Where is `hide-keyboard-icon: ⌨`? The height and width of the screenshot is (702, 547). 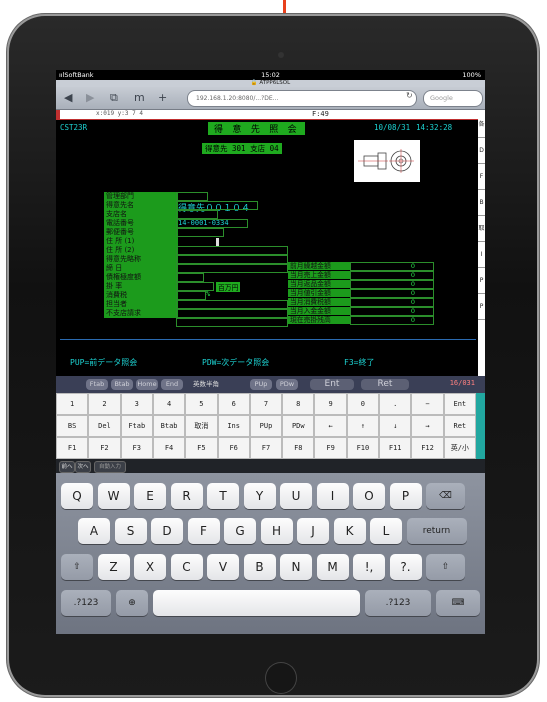 hide-keyboard-icon: ⌨ is located at coordinates (458, 603).